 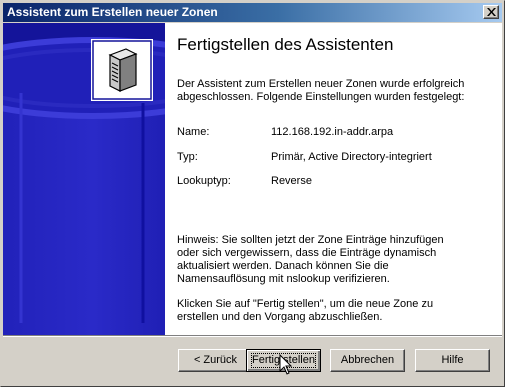 What do you see at coordinates (367, 360) in the screenshot?
I see `cancel-button: Abbrechen` at bounding box center [367, 360].